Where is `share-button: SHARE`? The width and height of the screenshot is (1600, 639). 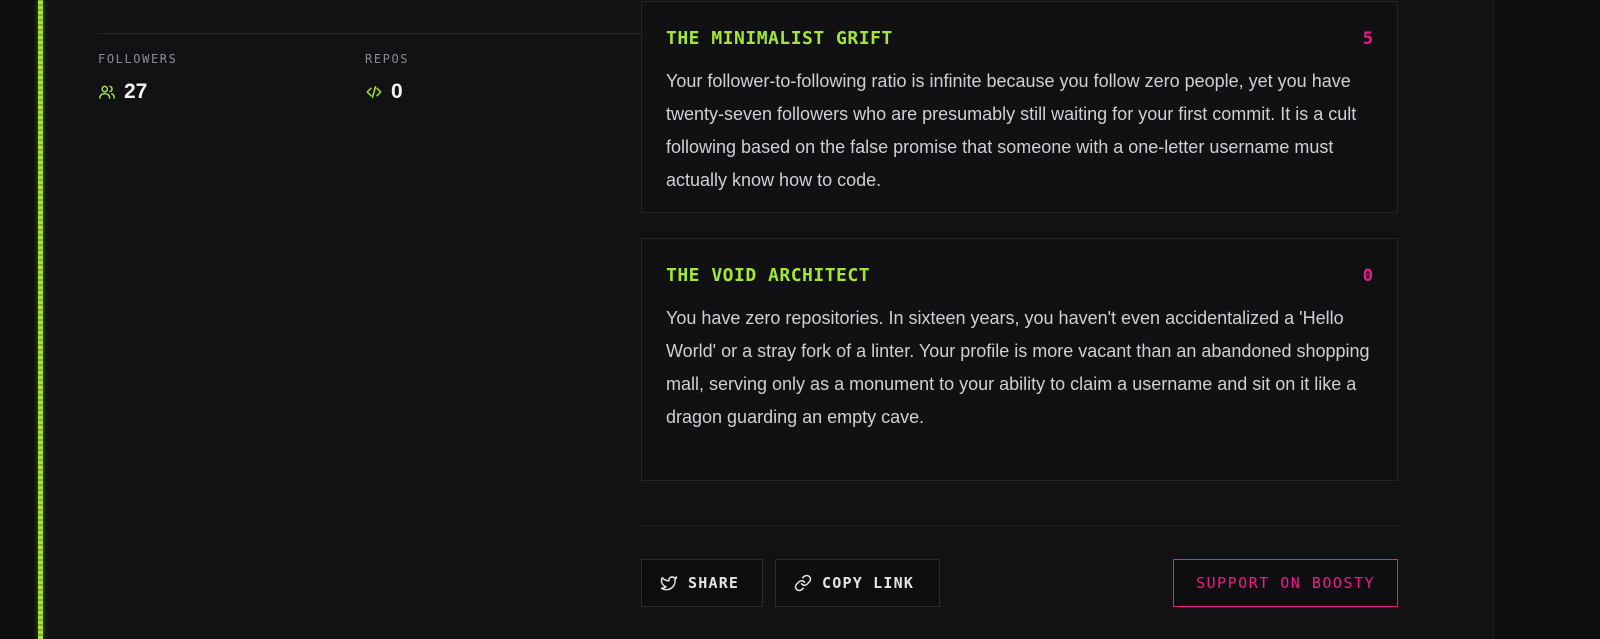 share-button: SHARE is located at coordinates (702, 583).